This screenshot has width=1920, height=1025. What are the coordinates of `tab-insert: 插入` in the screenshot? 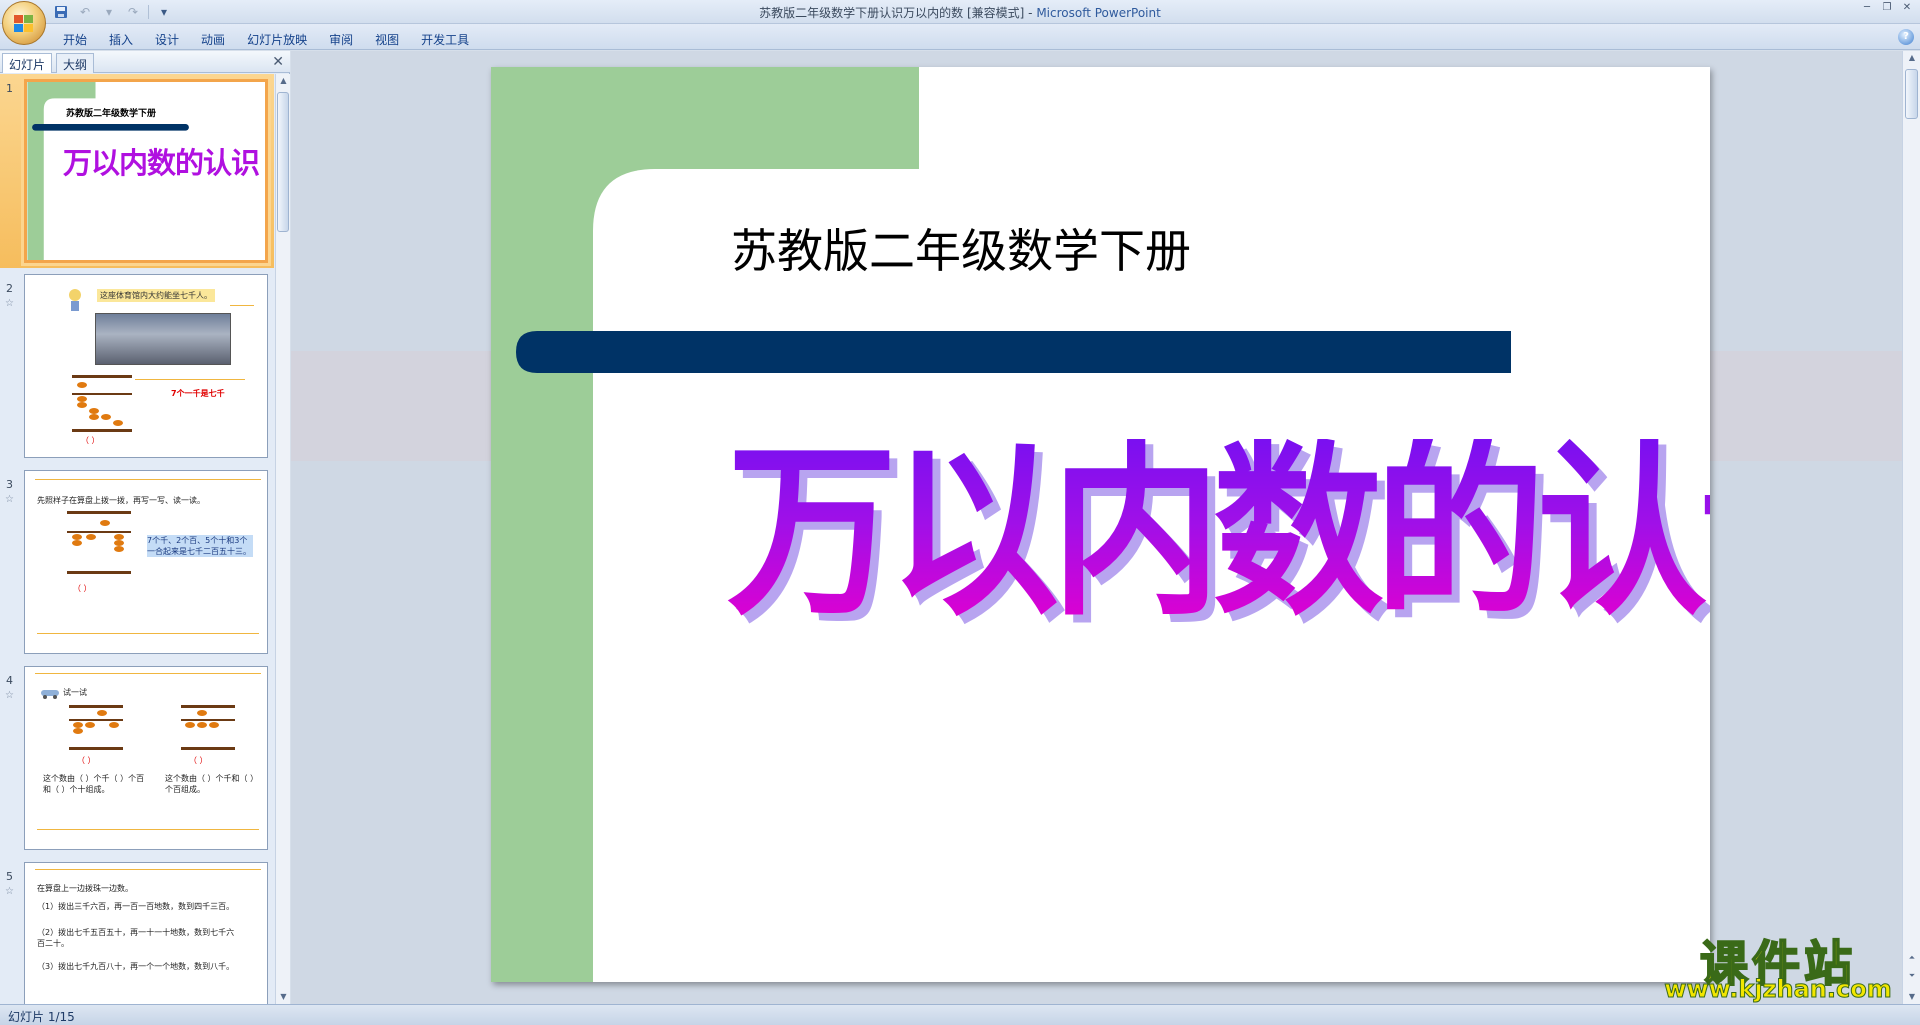 It's located at (121, 39).